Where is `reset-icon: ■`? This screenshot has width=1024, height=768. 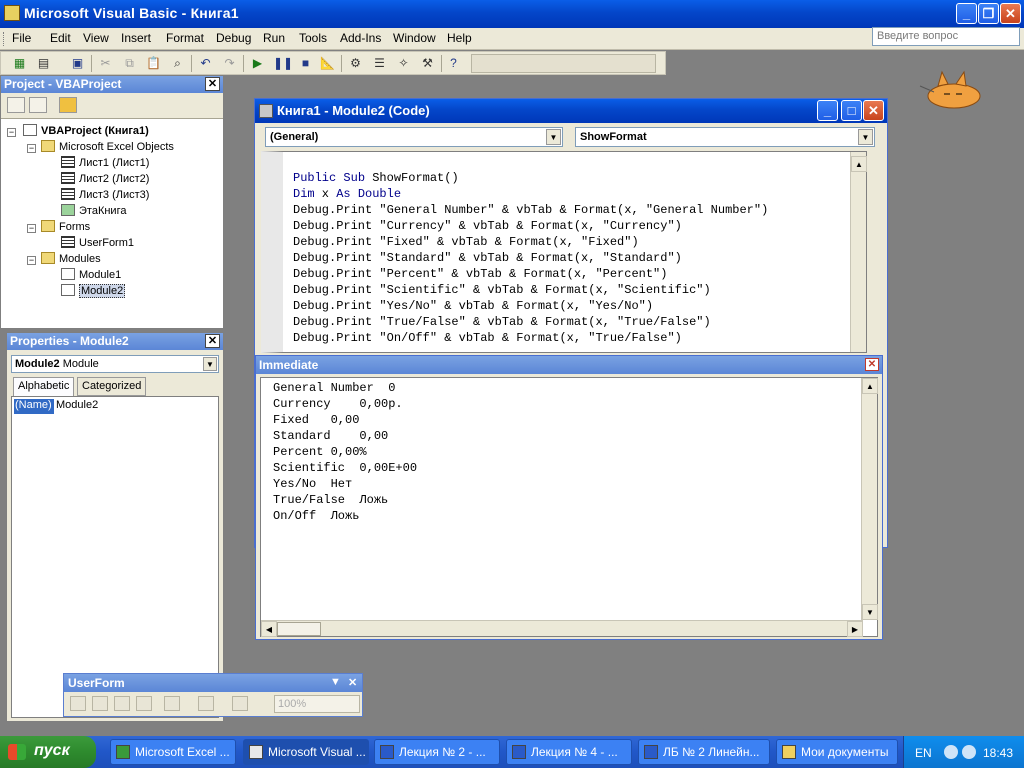 reset-icon: ■ is located at coordinates (305, 63).